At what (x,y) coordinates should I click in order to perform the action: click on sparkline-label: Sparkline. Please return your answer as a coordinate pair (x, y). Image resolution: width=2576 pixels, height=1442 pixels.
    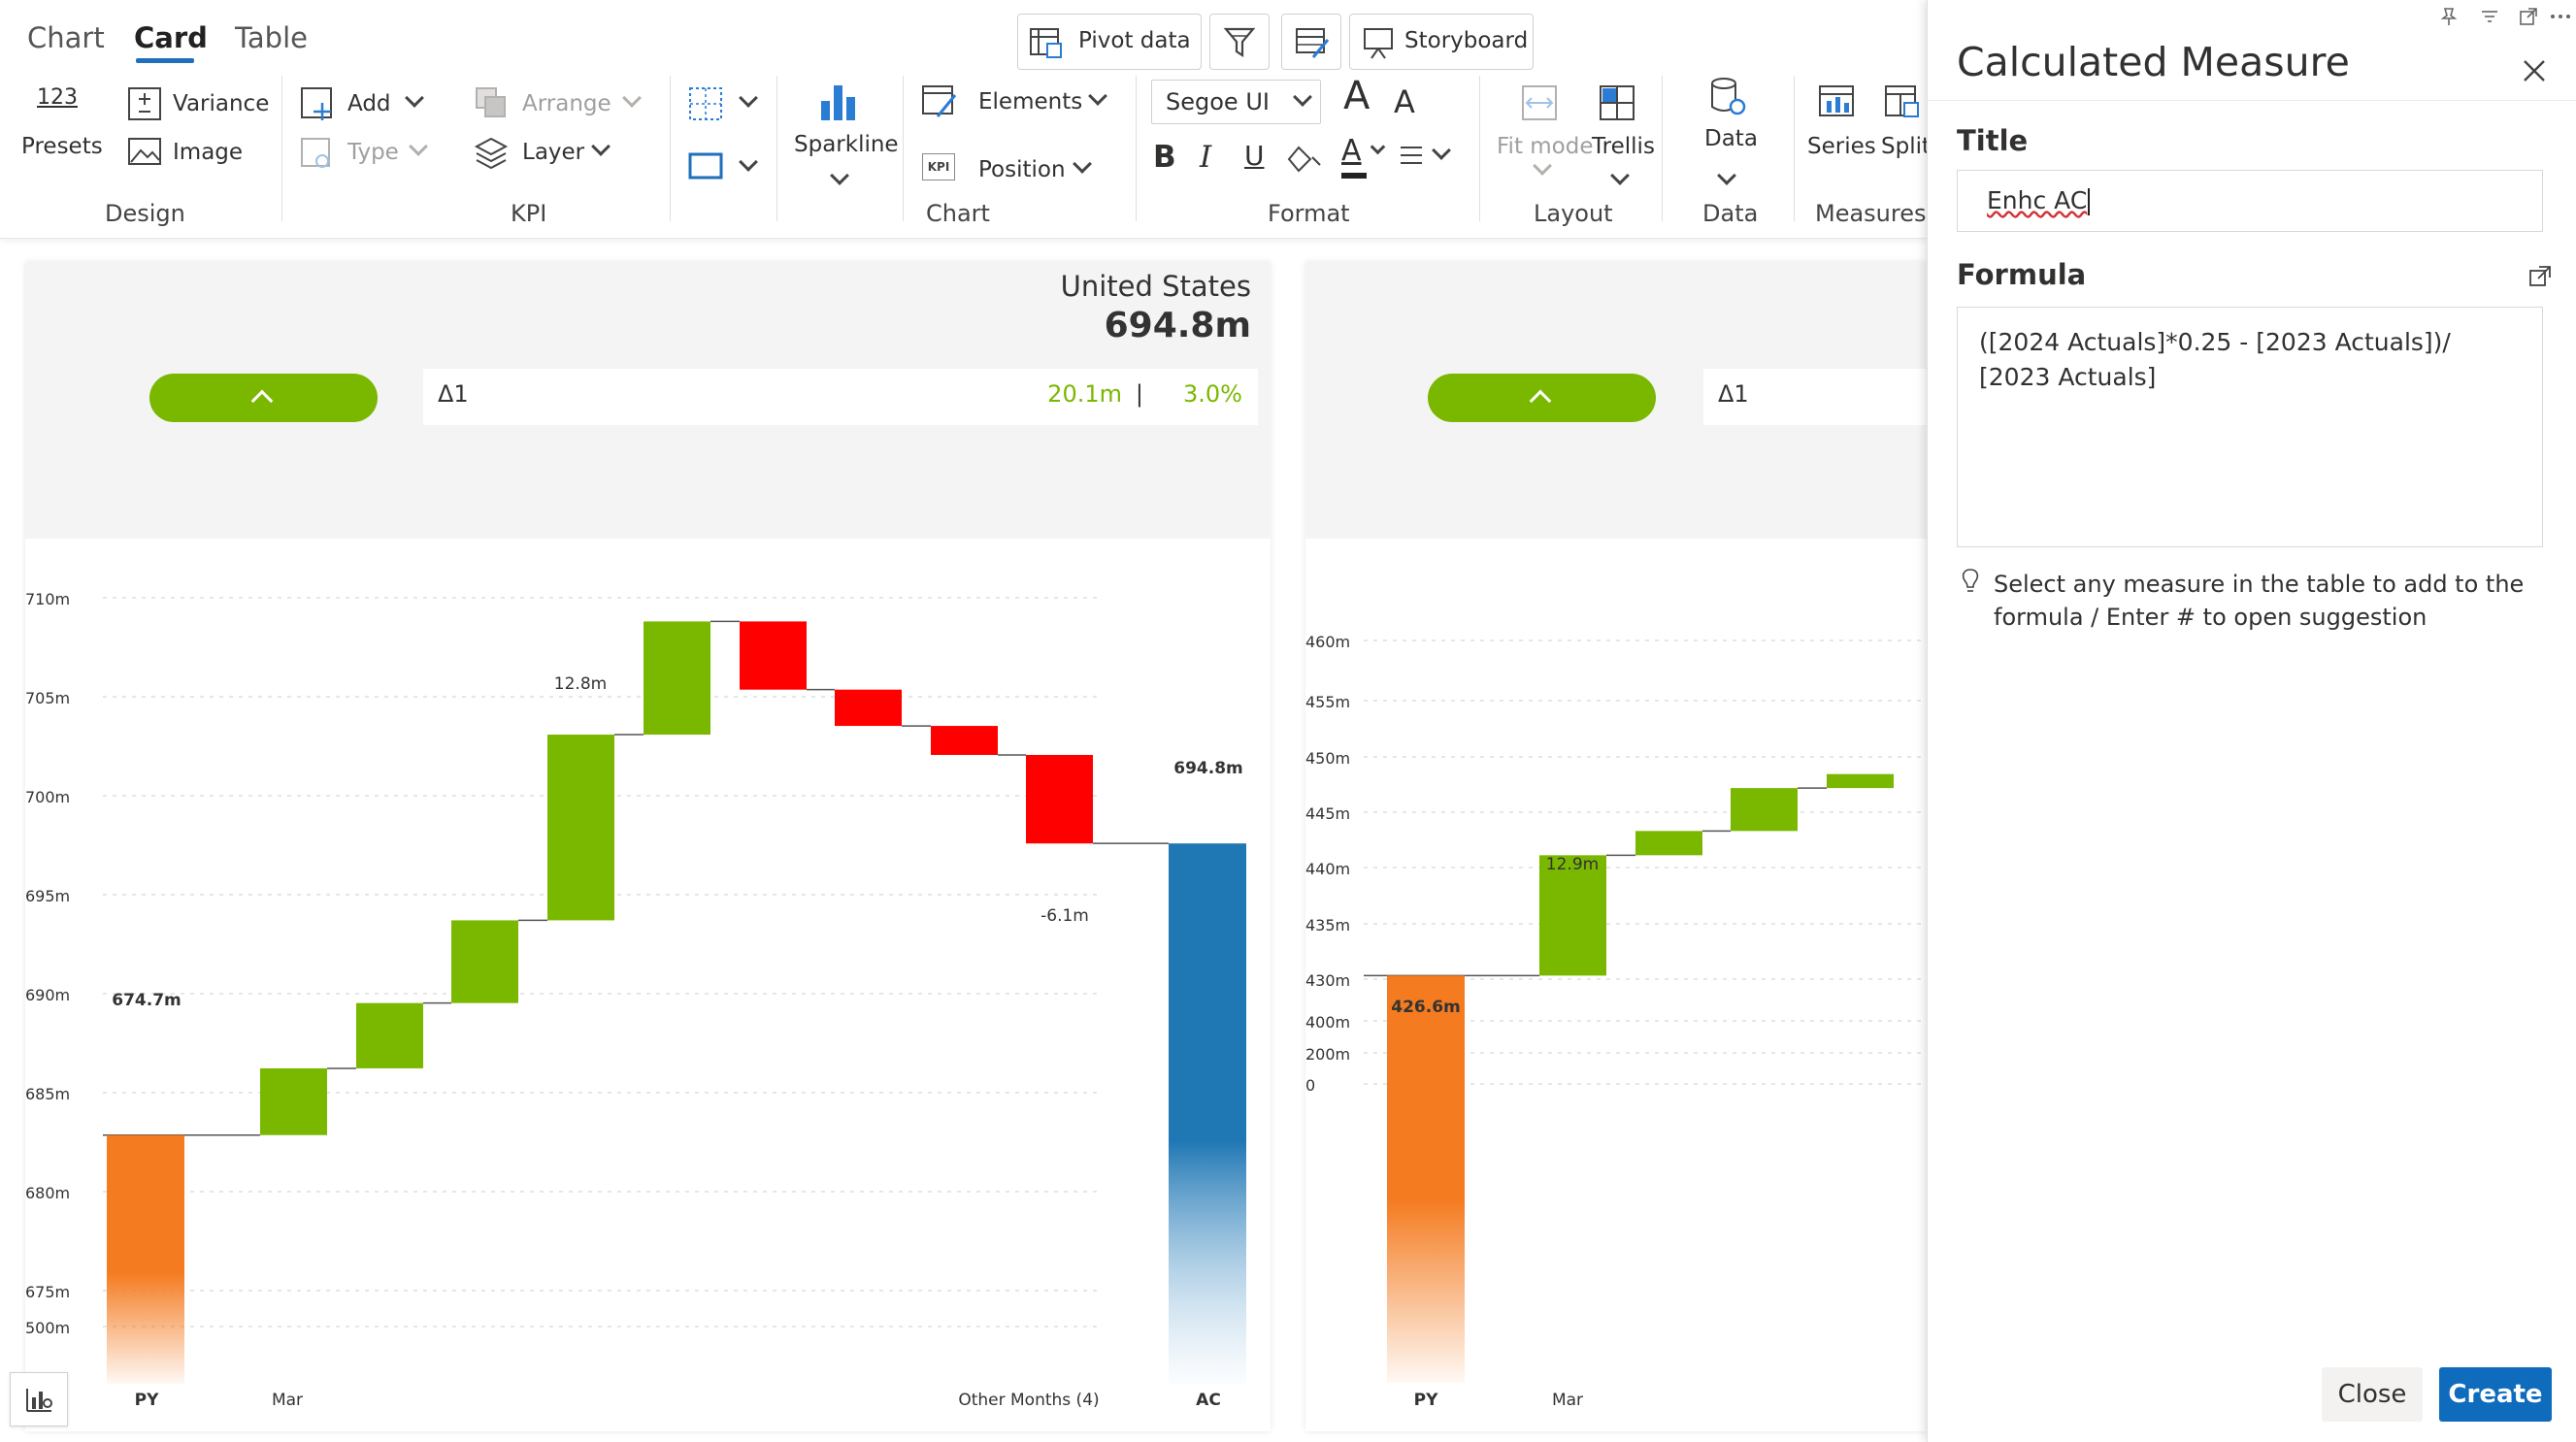
    Looking at the image, I should click on (846, 144).